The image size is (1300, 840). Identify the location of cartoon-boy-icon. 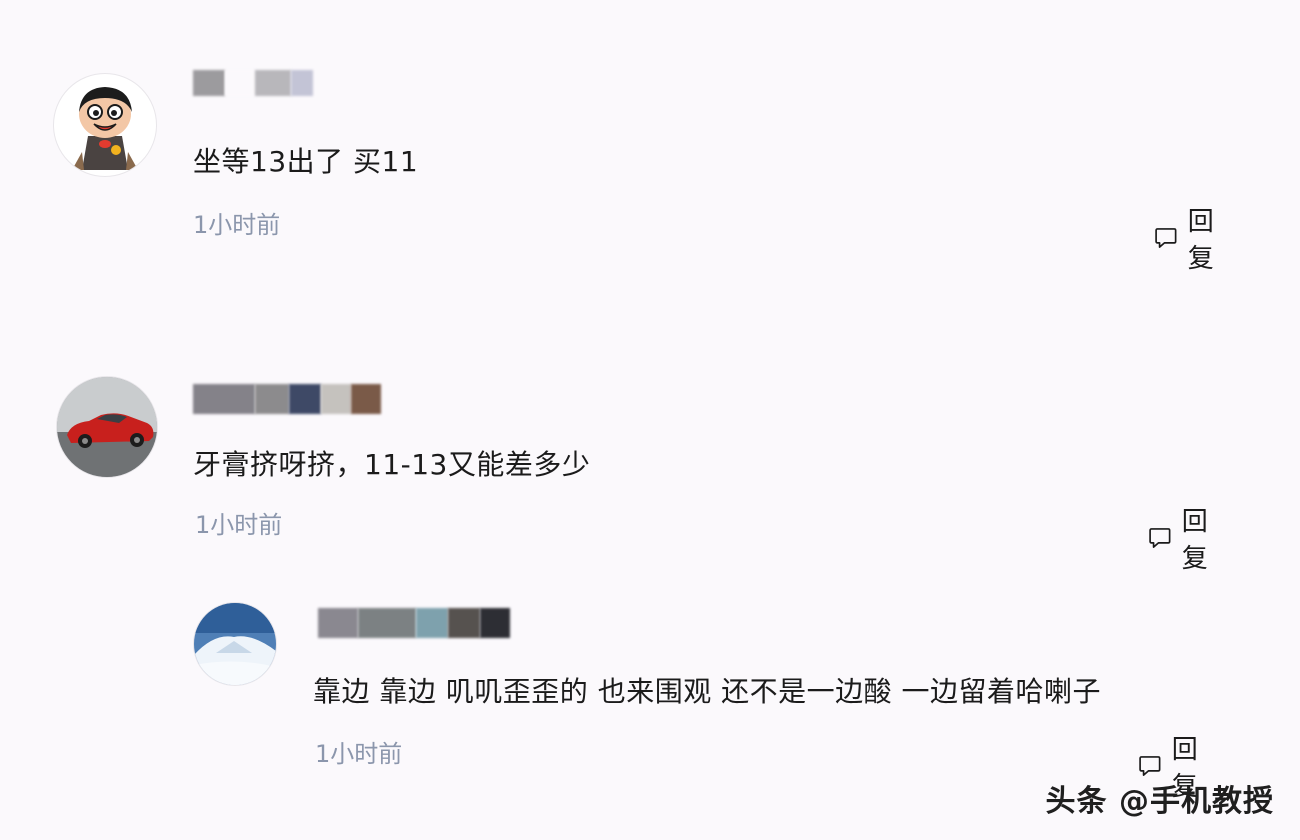
(105, 128).